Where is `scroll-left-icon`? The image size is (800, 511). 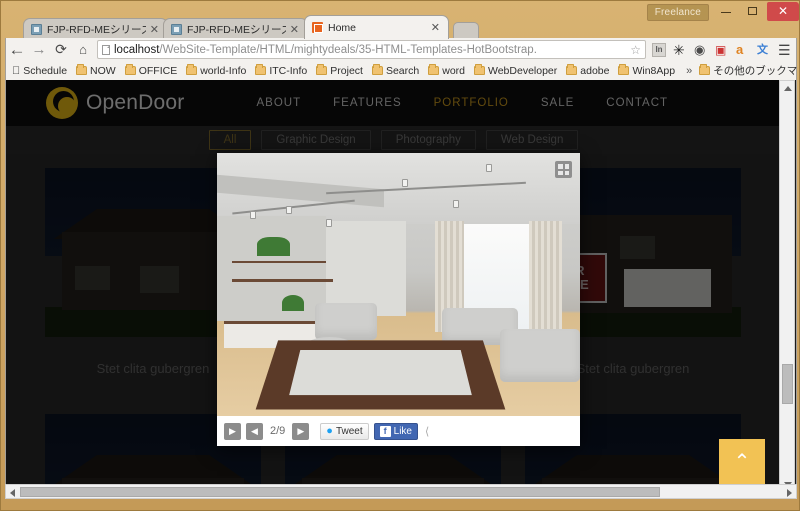 scroll-left-icon is located at coordinates (12, 493).